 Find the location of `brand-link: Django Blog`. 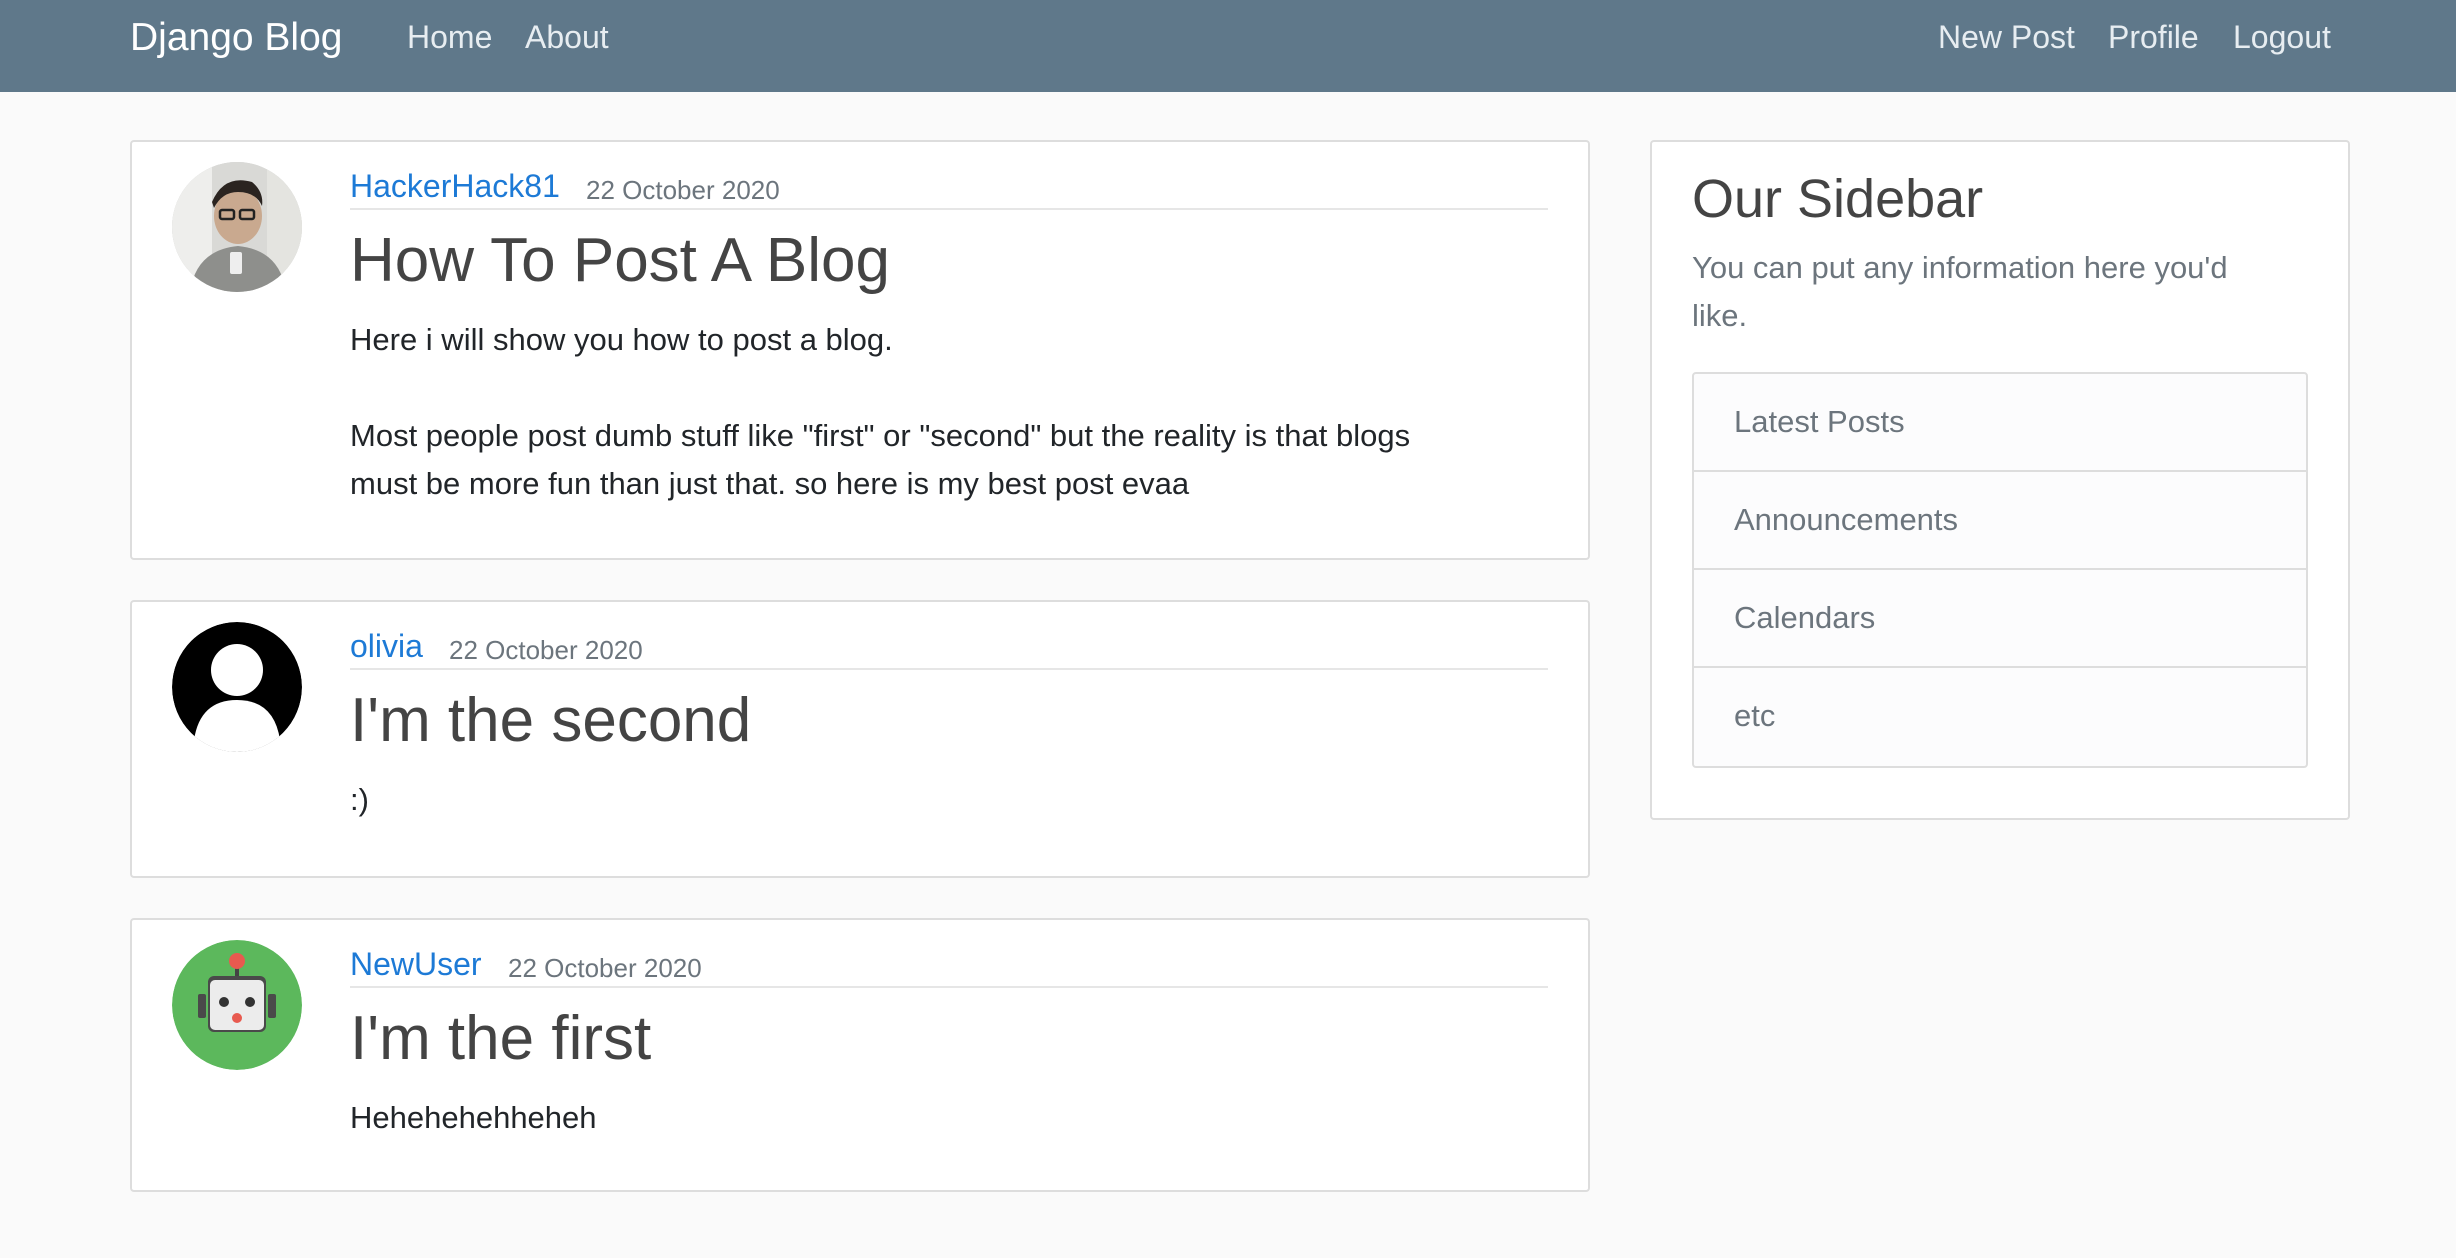

brand-link: Django Blog is located at coordinates (236, 38).